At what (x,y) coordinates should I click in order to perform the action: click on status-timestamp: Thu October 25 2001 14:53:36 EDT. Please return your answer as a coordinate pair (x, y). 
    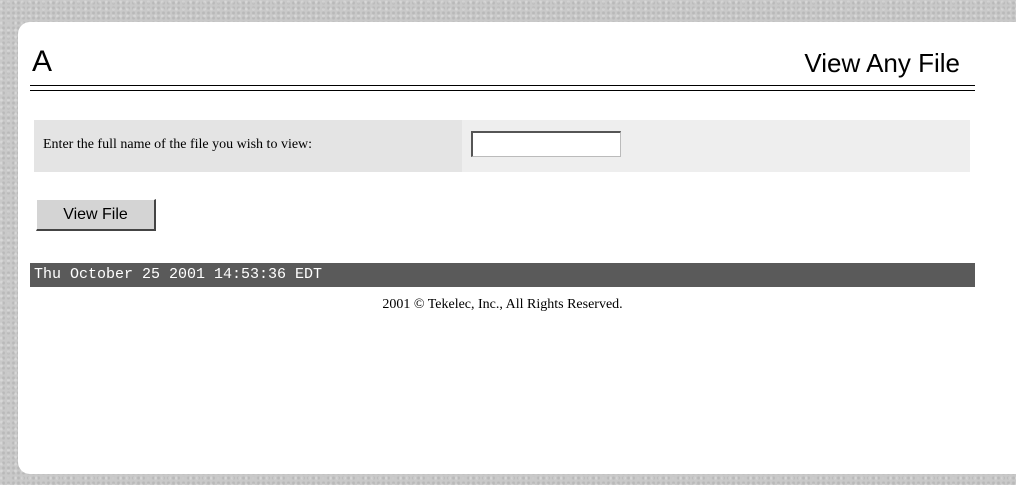
    Looking at the image, I should click on (178, 274).